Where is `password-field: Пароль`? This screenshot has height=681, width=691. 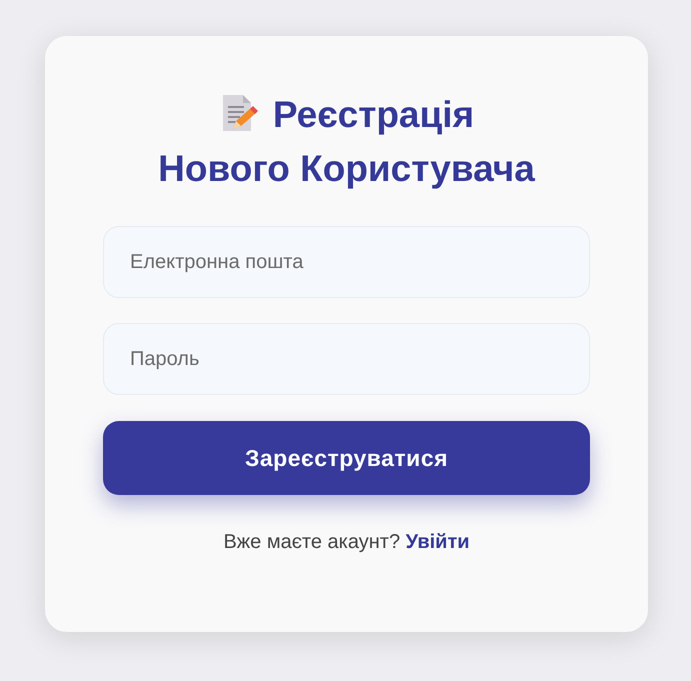 password-field: Пароль is located at coordinates (346, 359).